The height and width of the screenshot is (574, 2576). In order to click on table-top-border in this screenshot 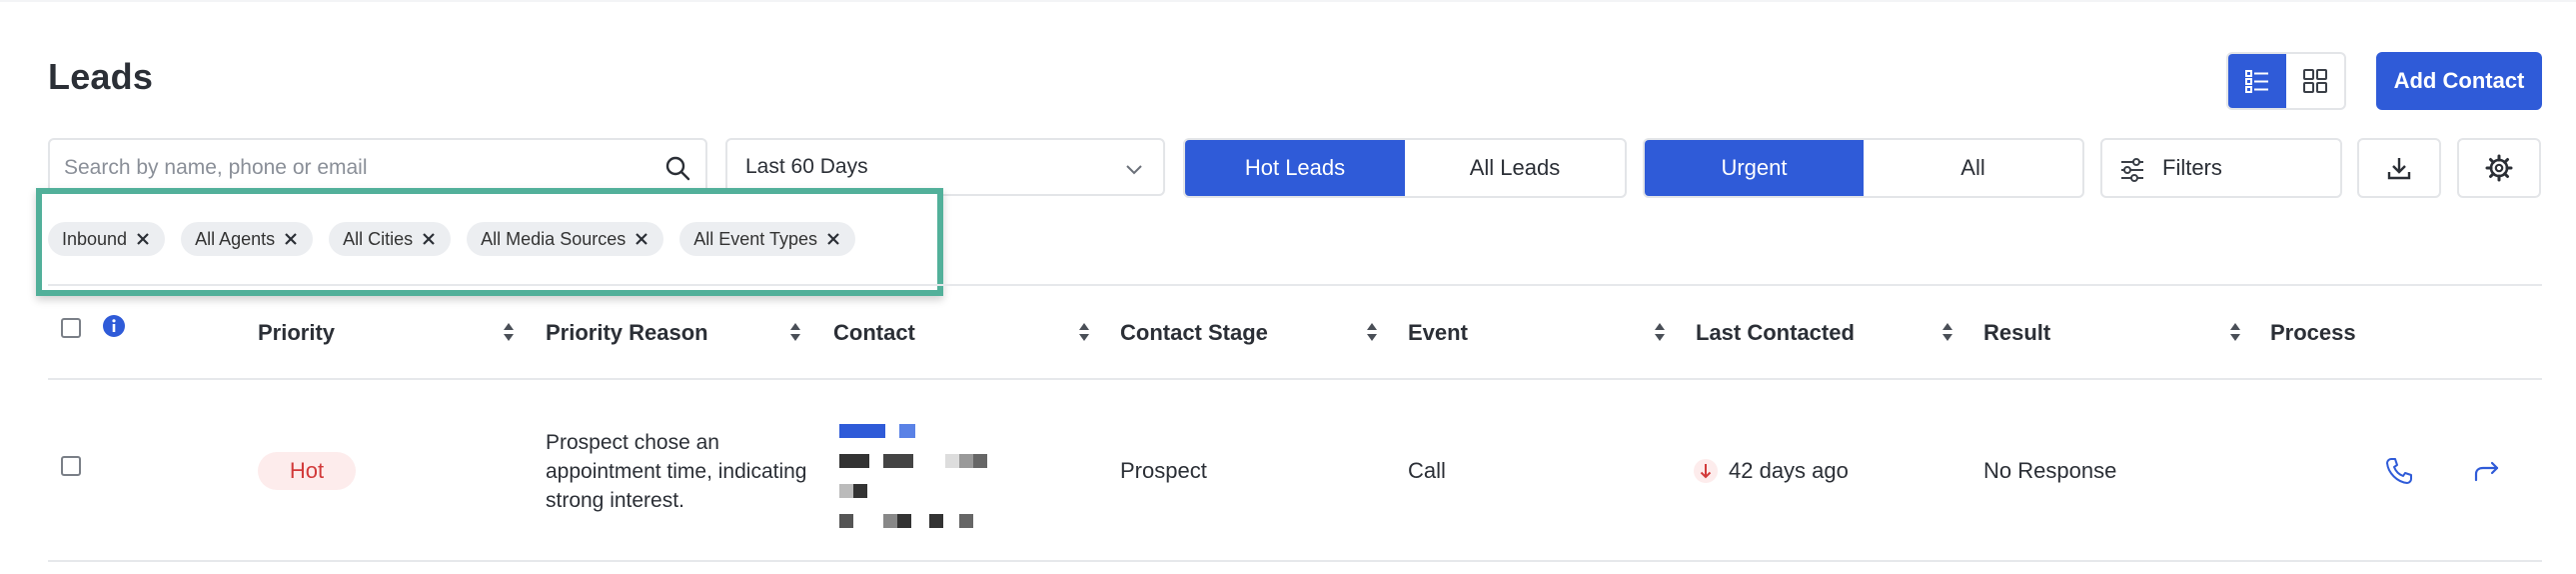, I will do `click(1295, 285)`.